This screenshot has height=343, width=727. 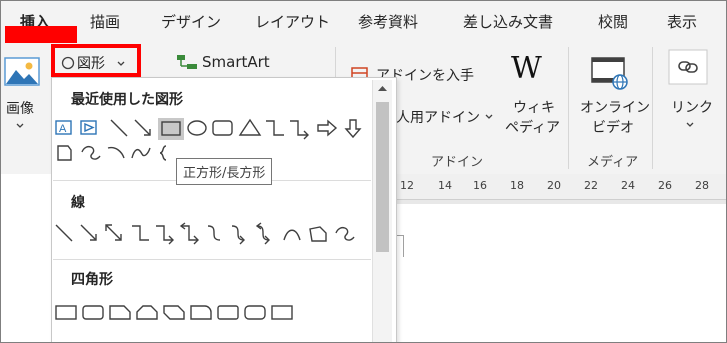 I want to click on snip-corner-rectangle-shape, so click(x=120, y=312).